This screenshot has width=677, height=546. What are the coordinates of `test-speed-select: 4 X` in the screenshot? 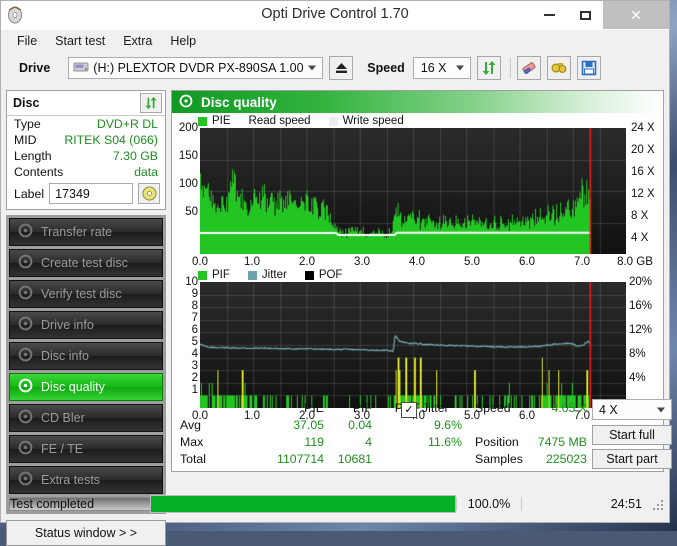 It's located at (632, 409).